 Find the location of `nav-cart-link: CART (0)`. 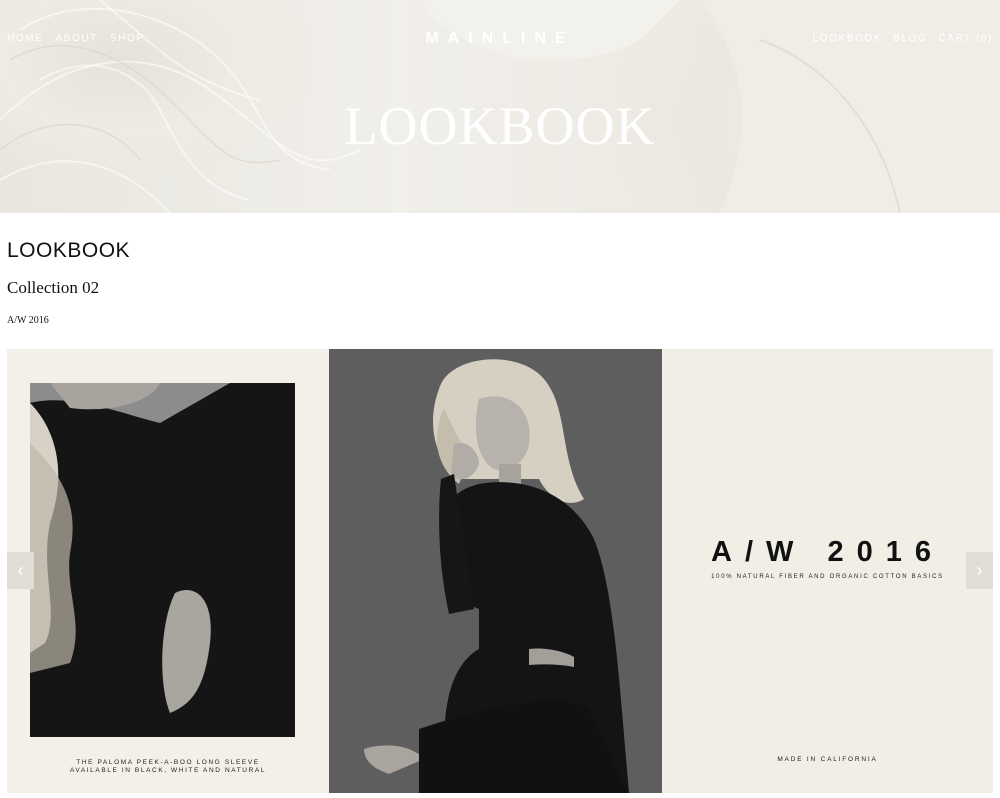

nav-cart-link: CART (0) is located at coordinates (965, 38).